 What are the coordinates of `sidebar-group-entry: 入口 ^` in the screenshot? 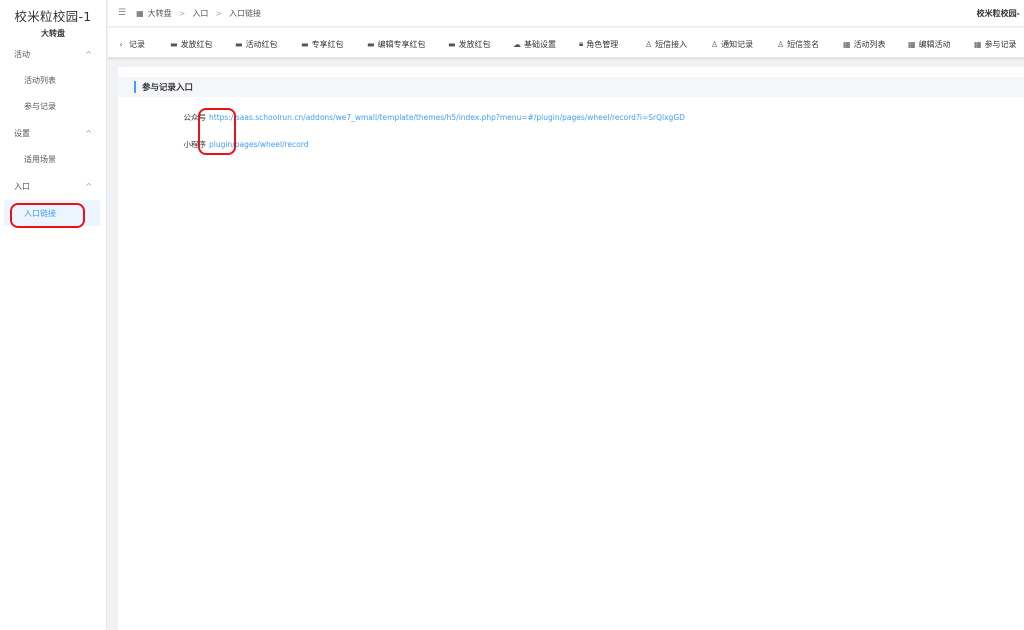 It's located at (53, 186).